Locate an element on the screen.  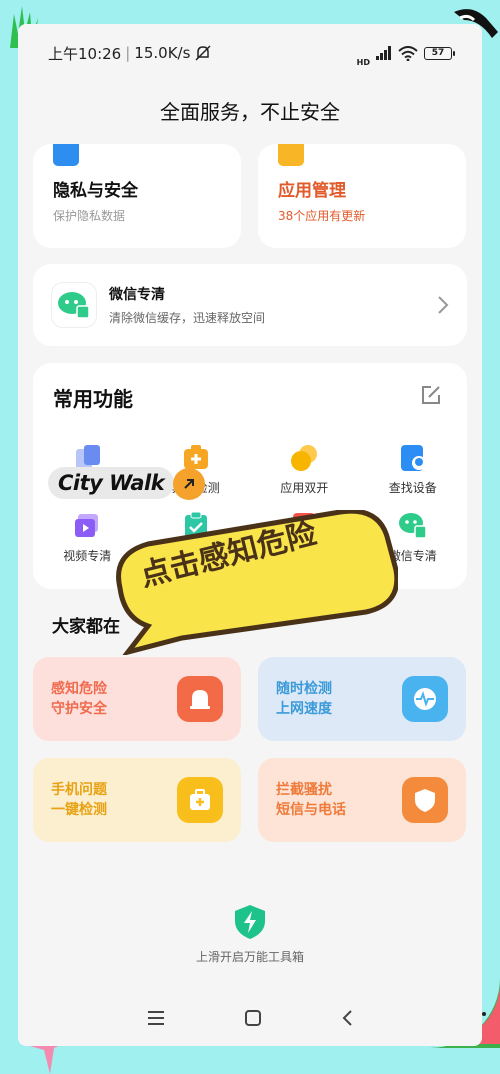
app-manage-title: 应用管理 is located at coordinates (312, 191).